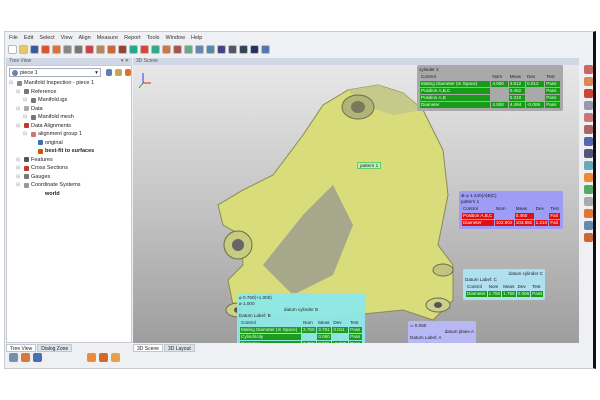 The image size is (600, 400). What do you see at coordinates (41, 176) in the screenshot?
I see `tree-item-label: Gauges` at bounding box center [41, 176].